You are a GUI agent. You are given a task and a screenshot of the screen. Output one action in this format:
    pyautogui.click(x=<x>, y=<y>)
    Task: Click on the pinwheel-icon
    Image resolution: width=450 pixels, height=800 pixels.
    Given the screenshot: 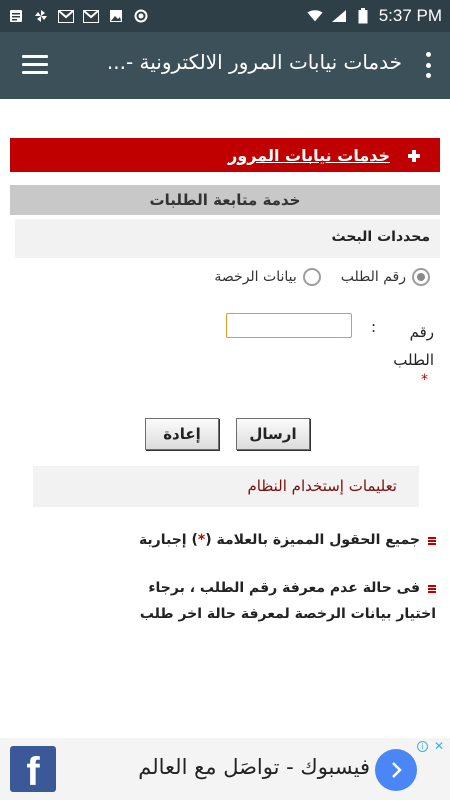 What is the action you would take?
    pyautogui.click(x=41, y=16)
    